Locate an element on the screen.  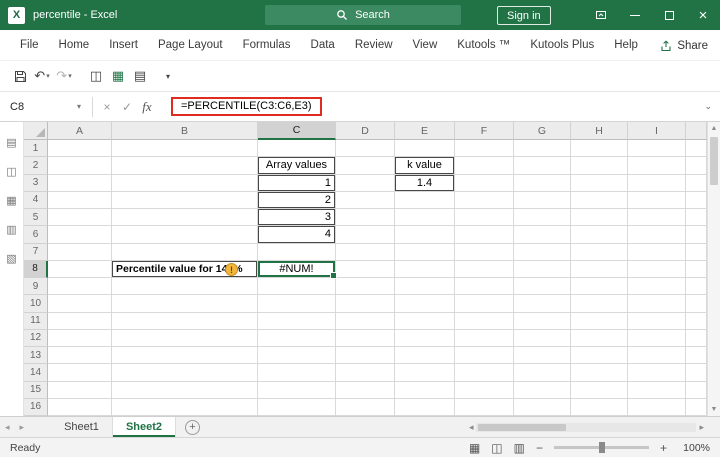
cell-f13 is located at coordinates (484, 356).